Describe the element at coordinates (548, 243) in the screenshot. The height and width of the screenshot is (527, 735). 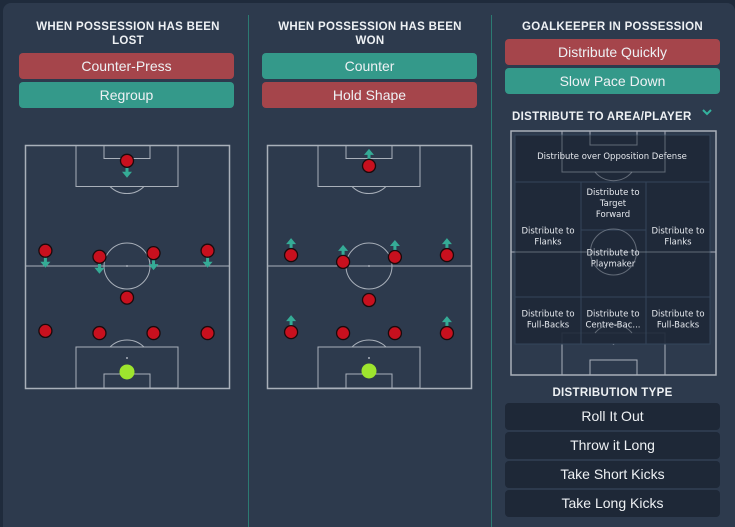
I see `zone-flanks-left-label: Flanks` at that location.